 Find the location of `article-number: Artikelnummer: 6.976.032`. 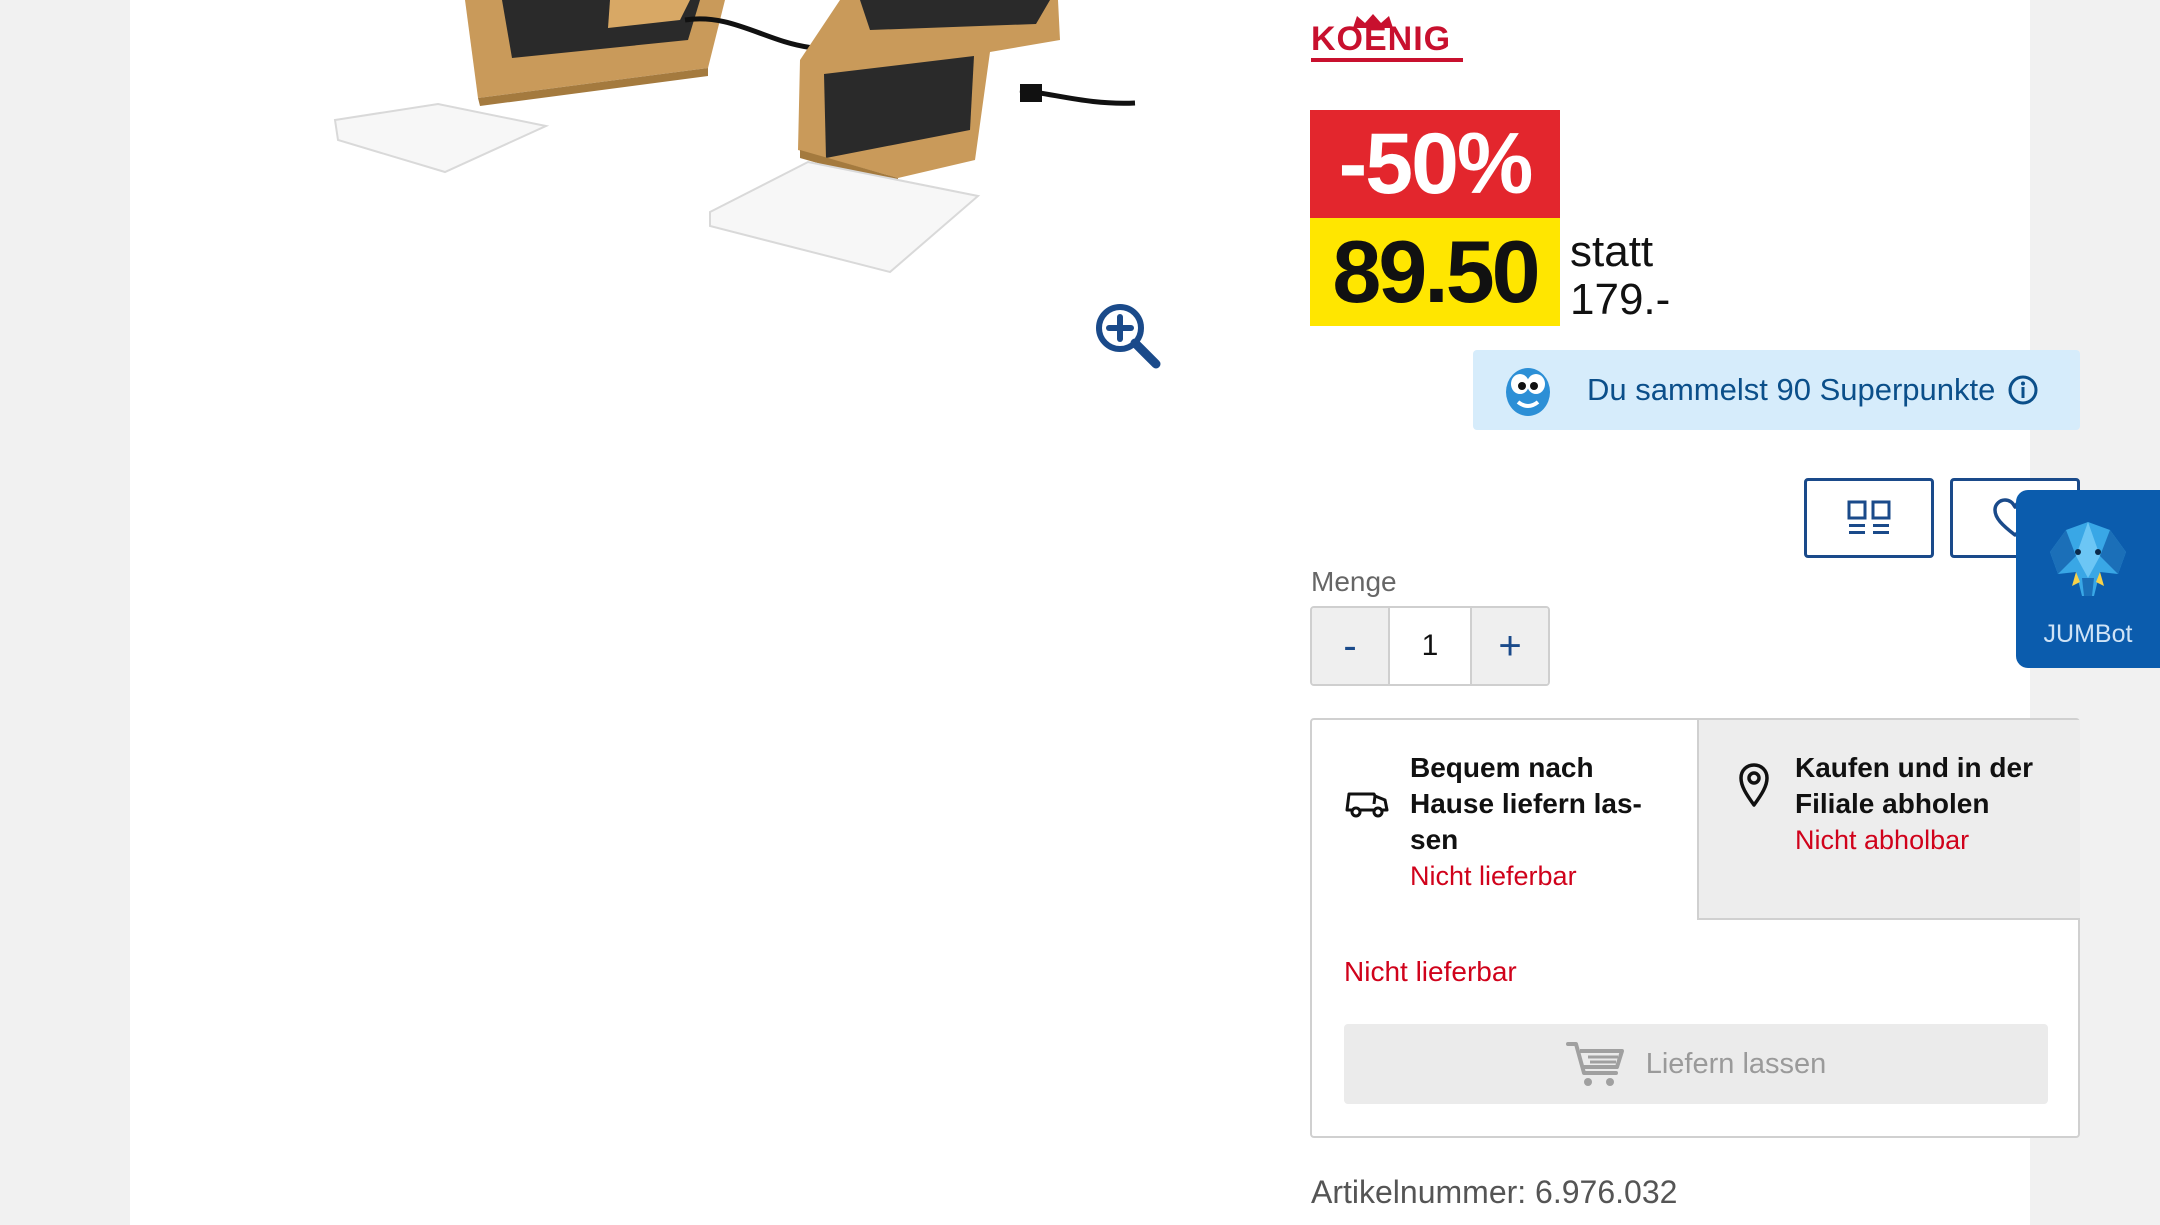

article-number: Artikelnummer: 6.976.032 is located at coordinates (1494, 1192).